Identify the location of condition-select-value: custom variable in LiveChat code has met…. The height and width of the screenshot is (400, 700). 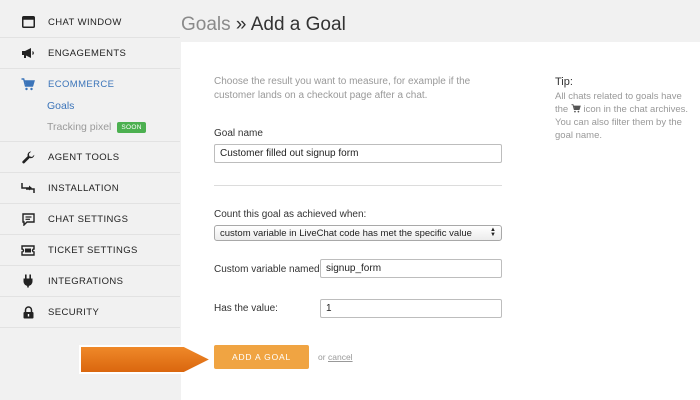
(346, 233).